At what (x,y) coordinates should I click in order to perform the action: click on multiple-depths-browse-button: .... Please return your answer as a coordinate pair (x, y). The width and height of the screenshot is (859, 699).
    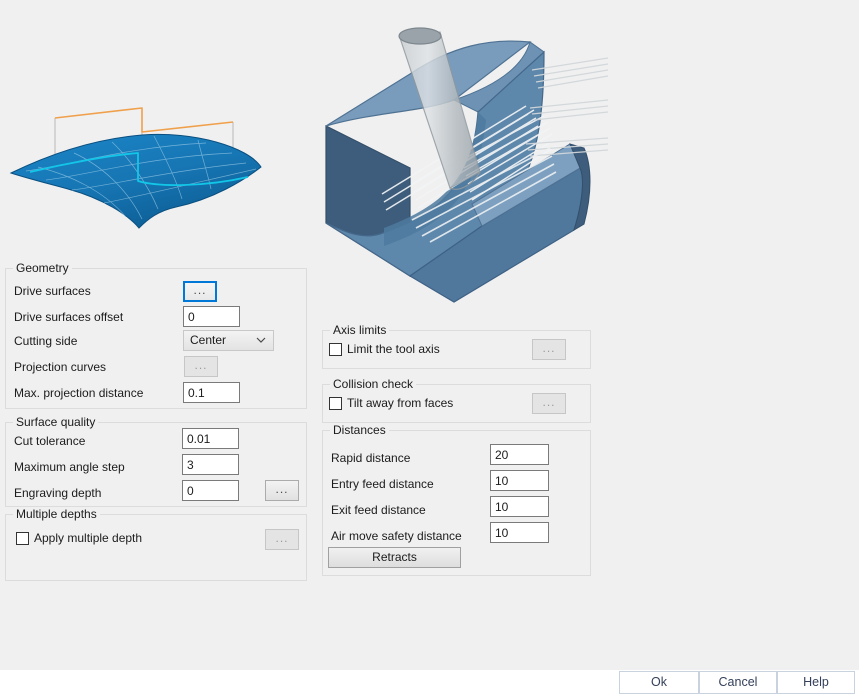
    Looking at the image, I should click on (282, 539).